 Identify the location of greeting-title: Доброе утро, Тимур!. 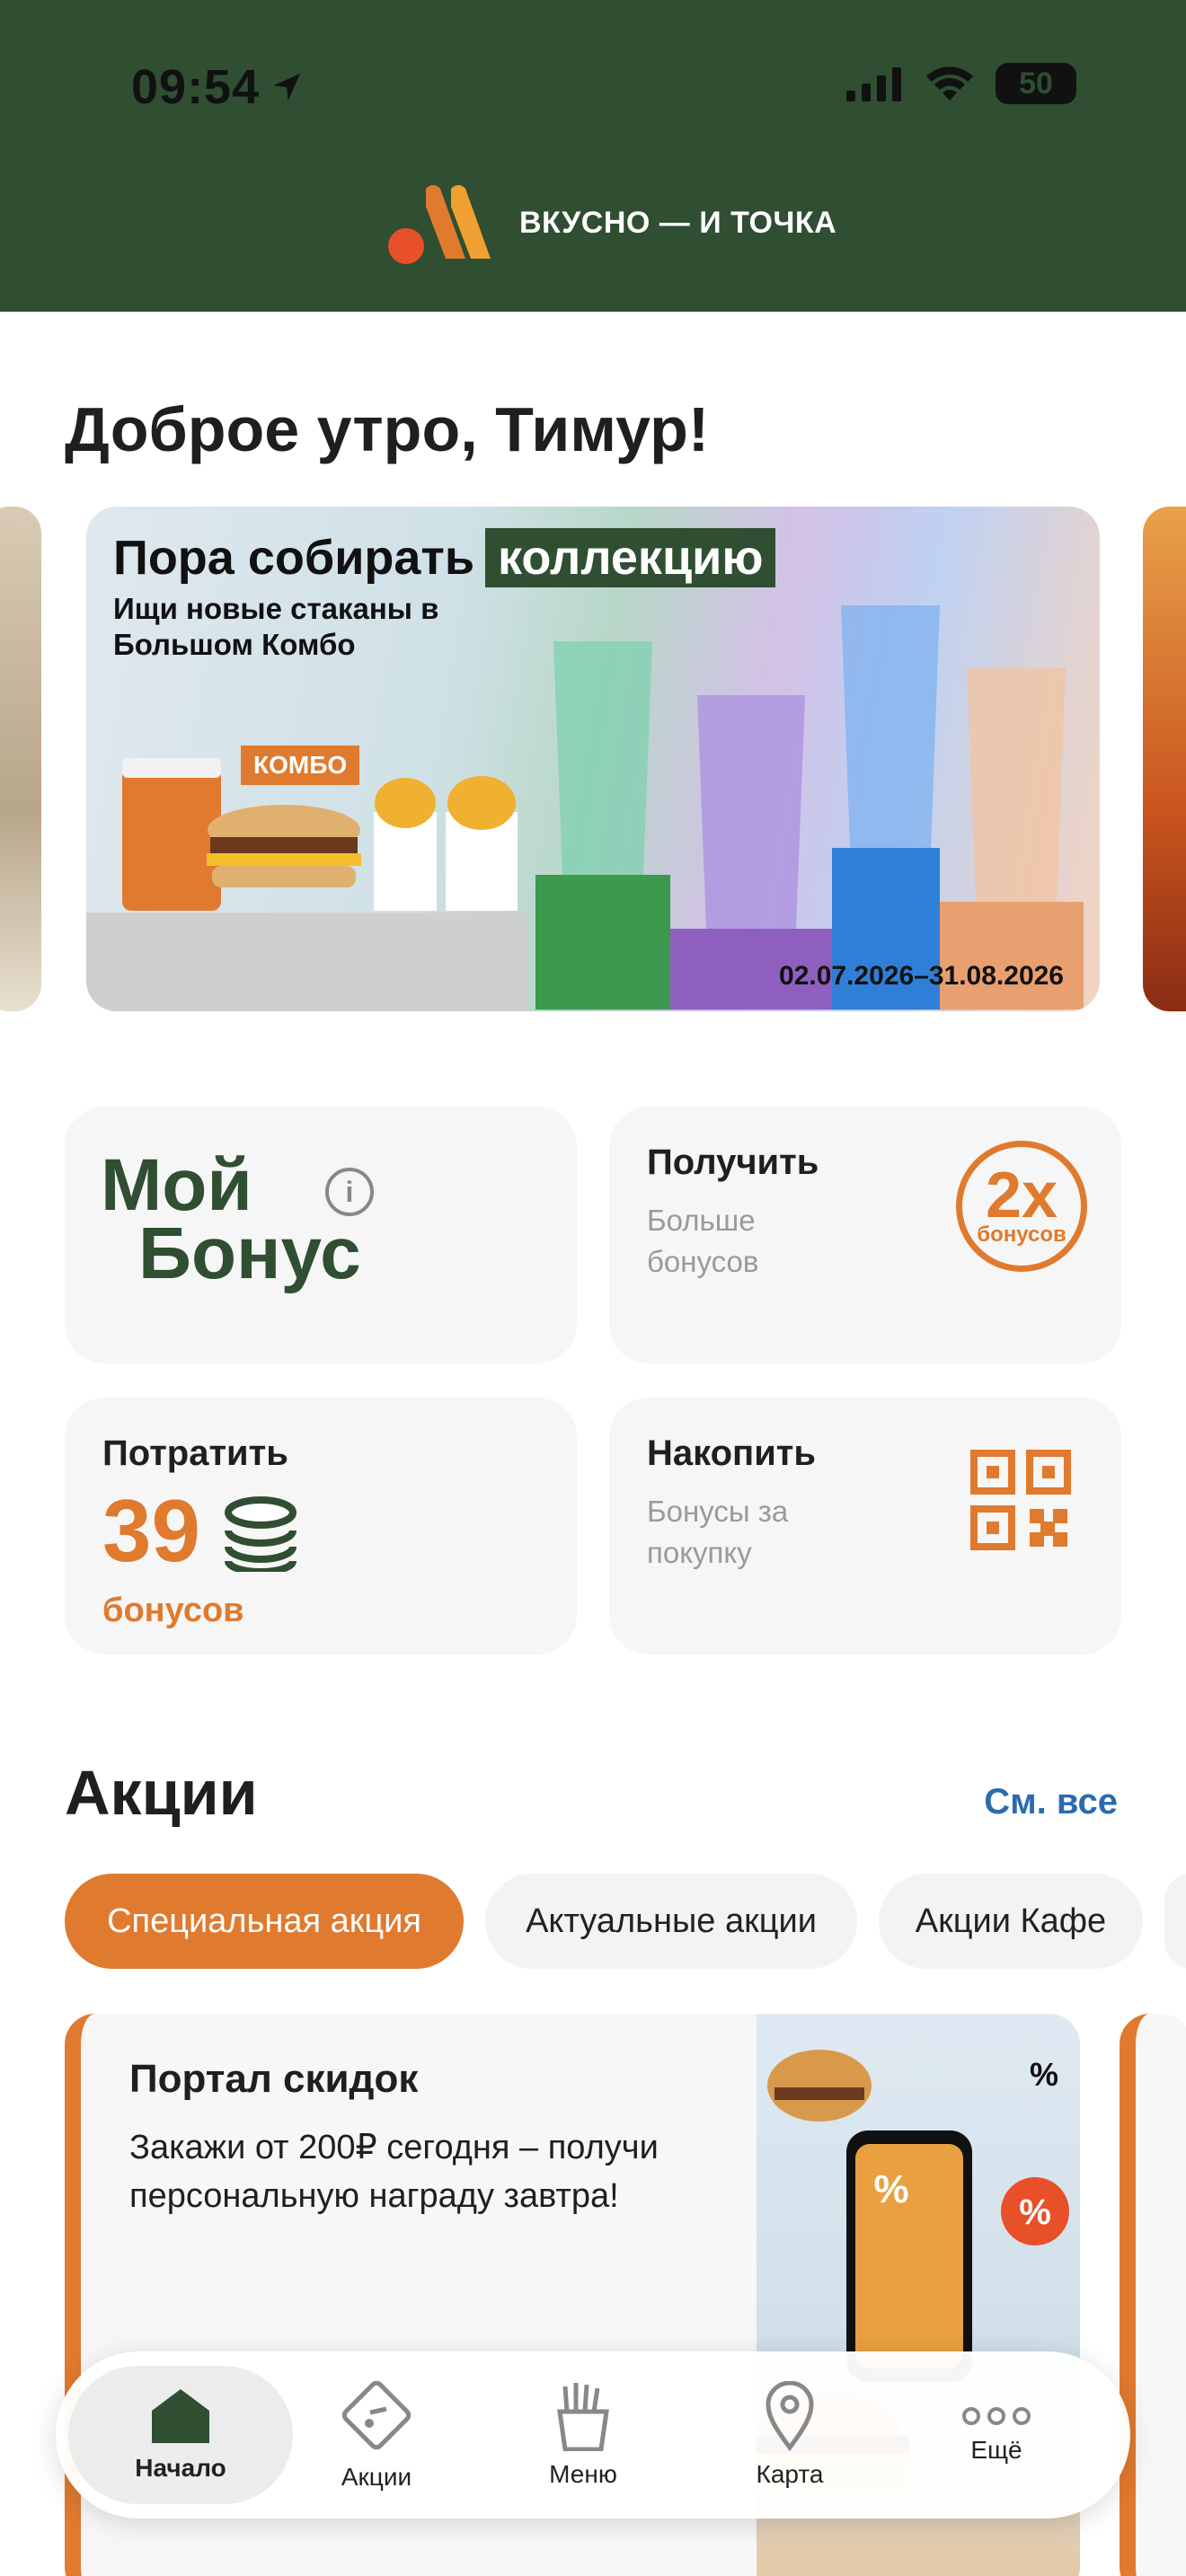
(387, 429).